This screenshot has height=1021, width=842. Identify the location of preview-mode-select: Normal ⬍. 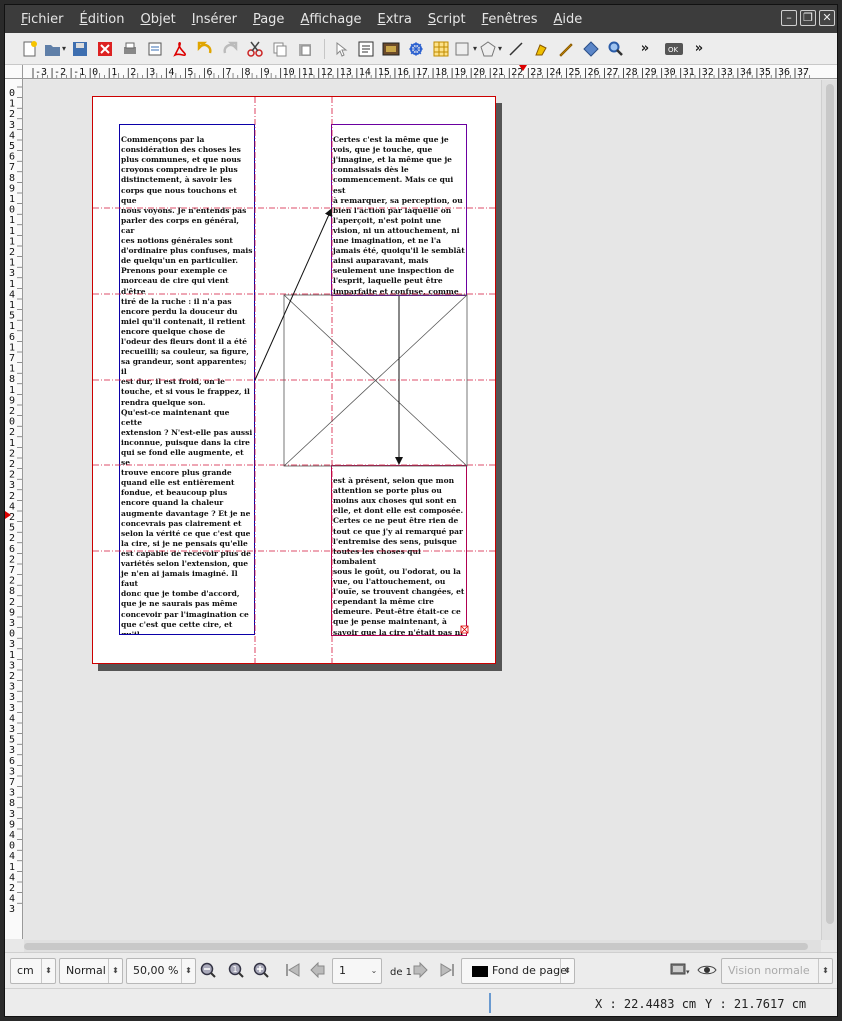
(91, 971).